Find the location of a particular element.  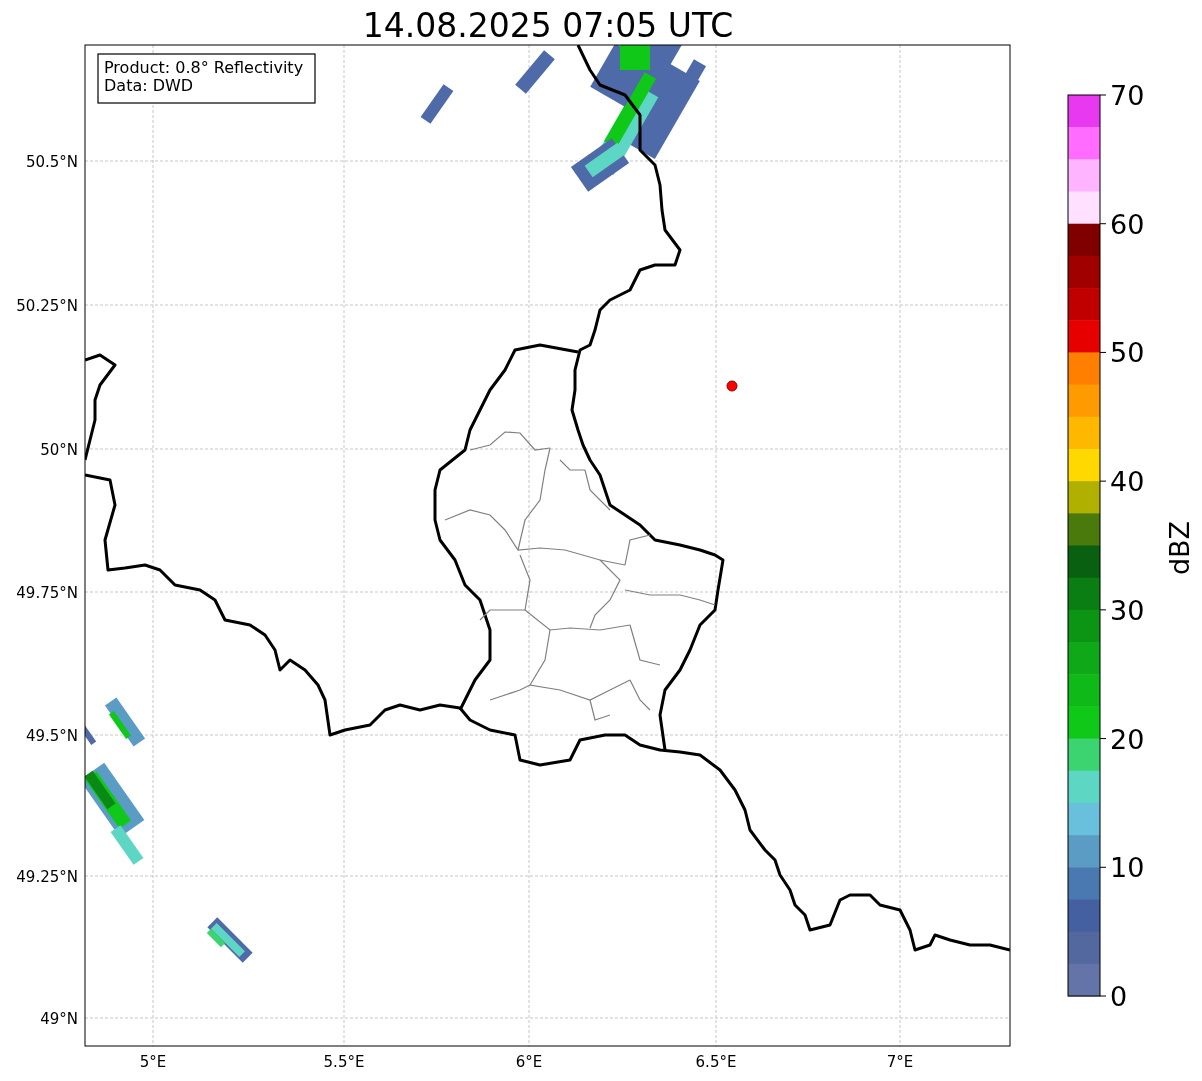

colorbar-tick-label: 60 is located at coordinates (1127, 224).